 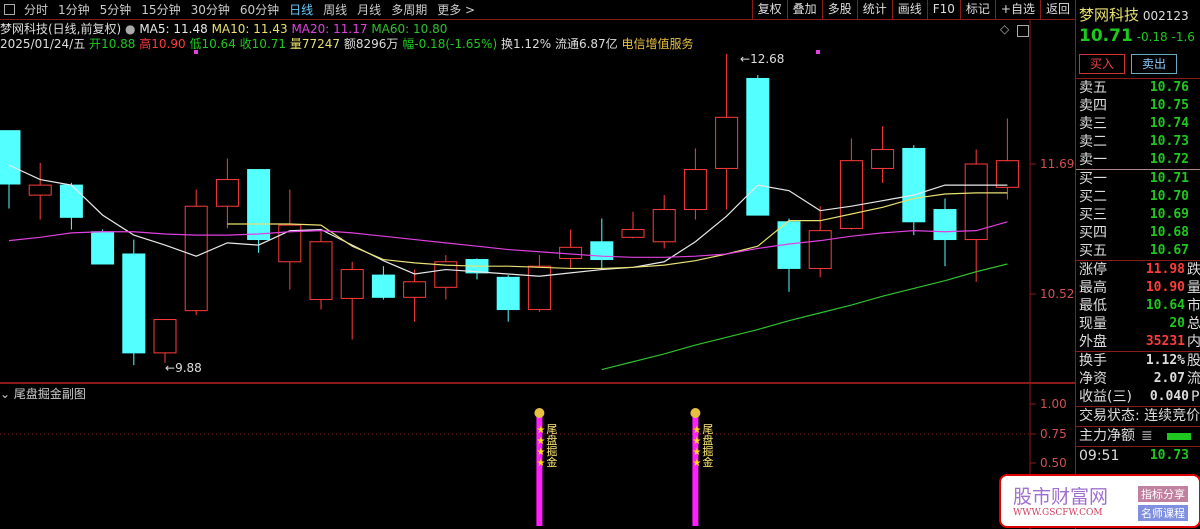 What do you see at coordinates (1165, 16) in the screenshot?
I see `stock-code: 002123` at bounding box center [1165, 16].